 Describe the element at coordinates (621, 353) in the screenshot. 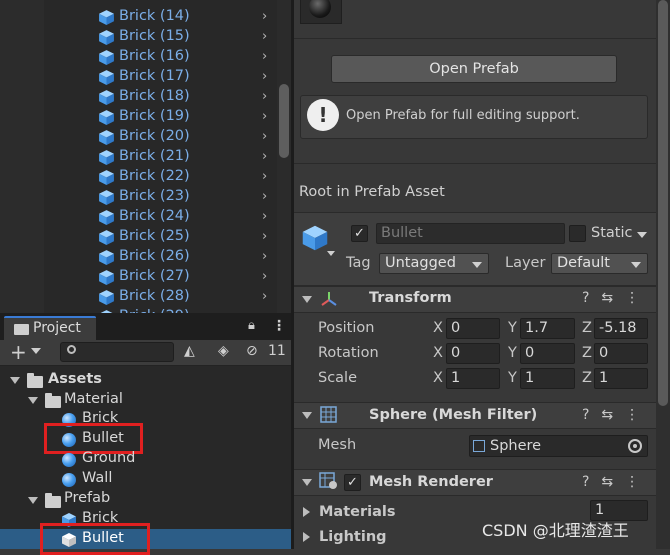

I see `rotation-z-field: 0` at that location.